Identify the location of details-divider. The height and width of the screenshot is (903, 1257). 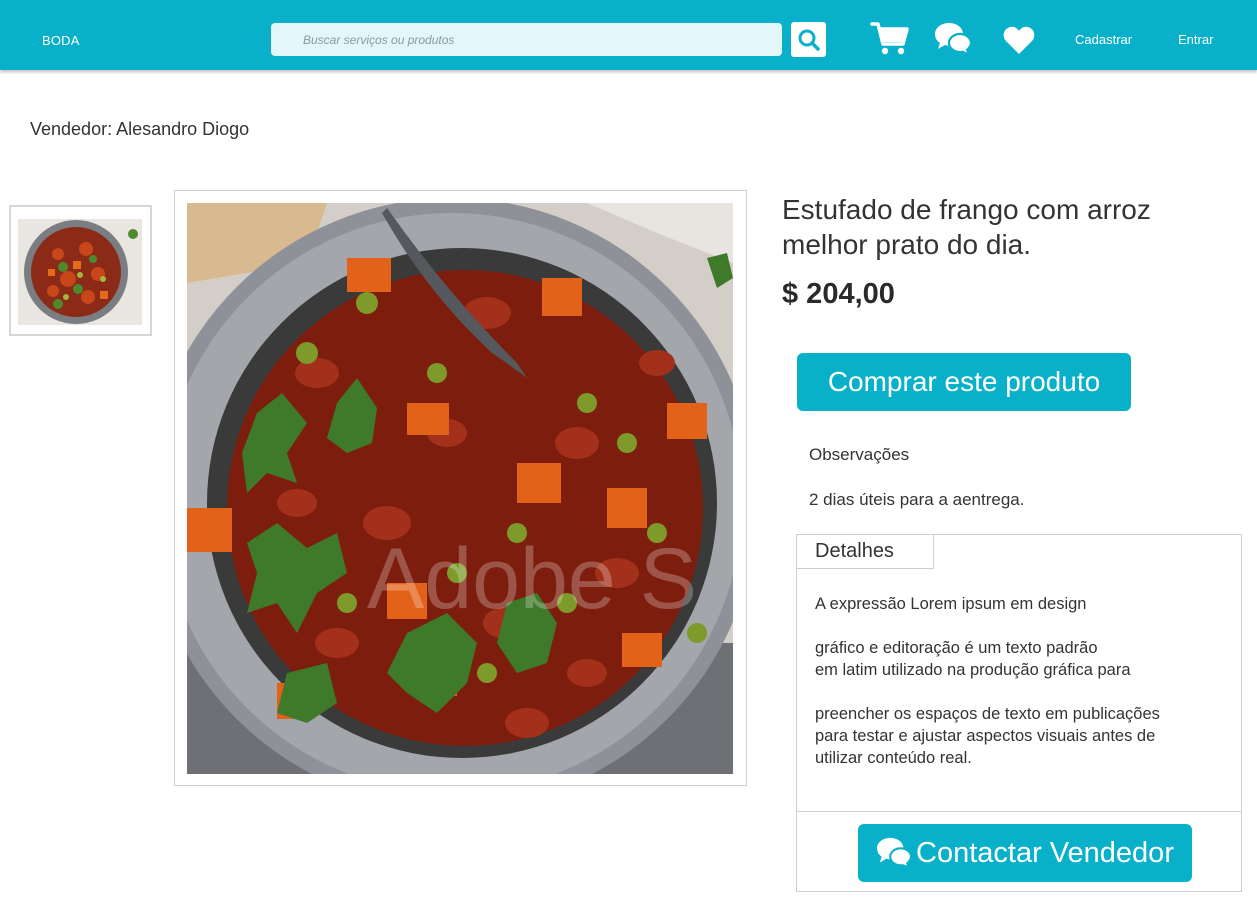
(1019, 811).